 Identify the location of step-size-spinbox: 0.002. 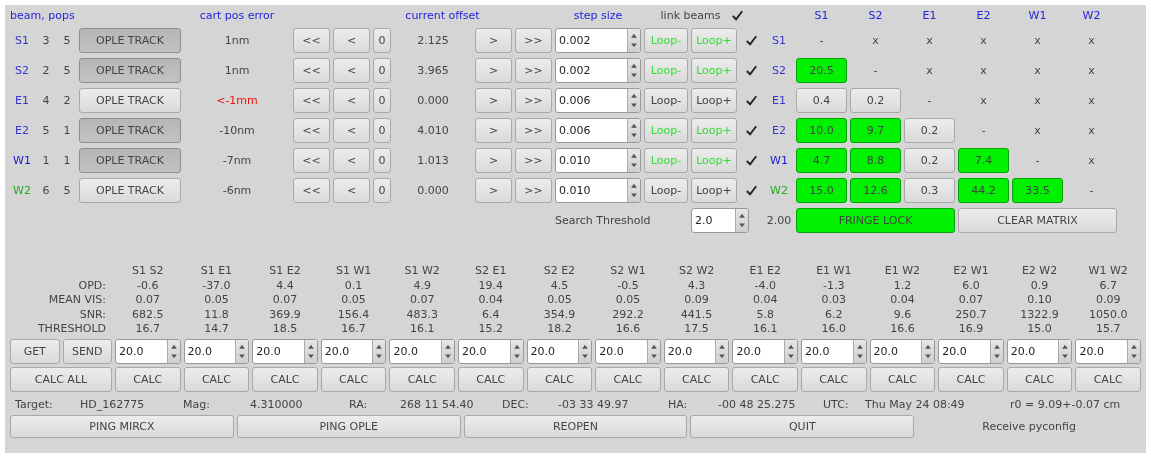
(598, 40).